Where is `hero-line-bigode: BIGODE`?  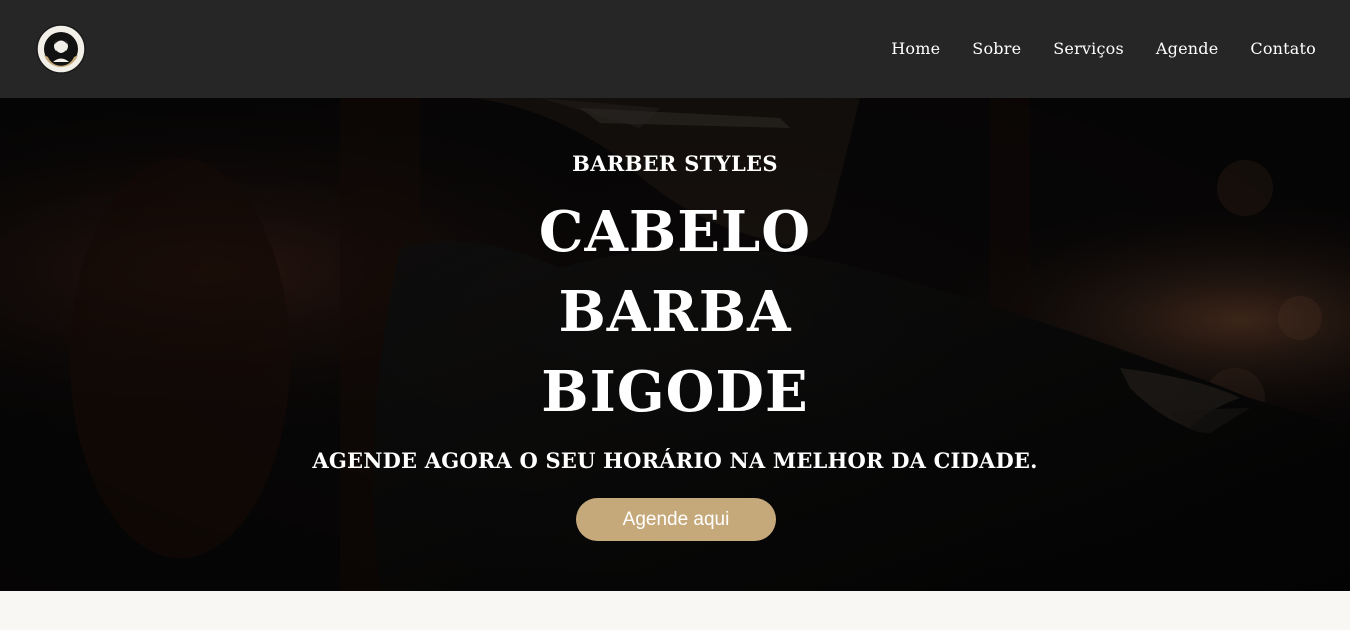 hero-line-bigode: BIGODE is located at coordinates (675, 392).